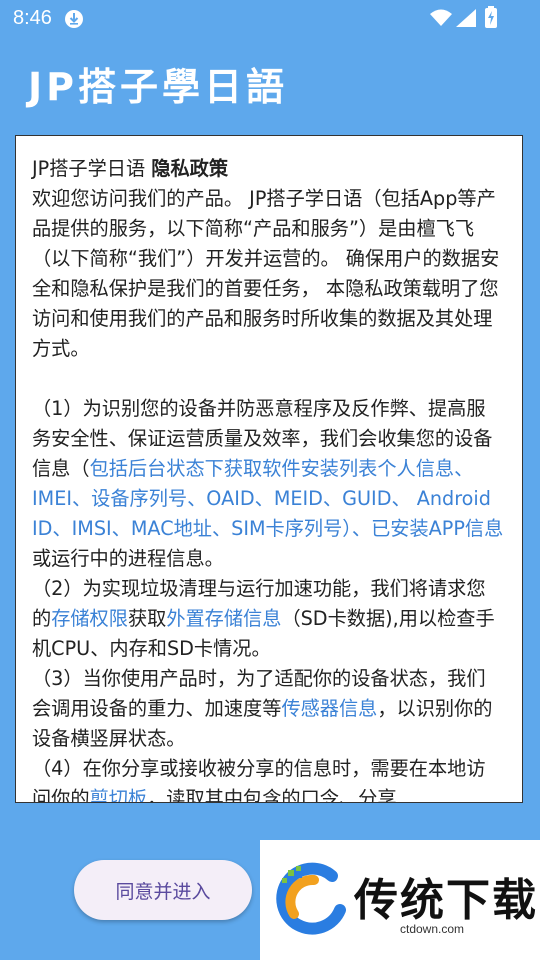 The image size is (540, 960). What do you see at coordinates (432, 929) in the screenshot?
I see `watermark-url: ctdown.com` at bounding box center [432, 929].